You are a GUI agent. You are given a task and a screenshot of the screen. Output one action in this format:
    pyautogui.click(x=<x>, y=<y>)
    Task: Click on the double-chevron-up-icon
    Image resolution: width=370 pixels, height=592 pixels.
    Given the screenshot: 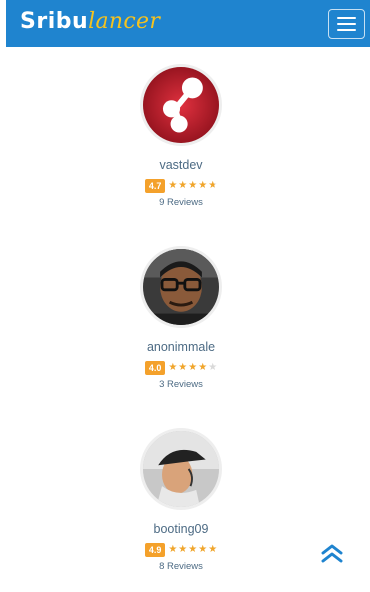 What is the action you would take?
    pyautogui.click(x=332, y=553)
    